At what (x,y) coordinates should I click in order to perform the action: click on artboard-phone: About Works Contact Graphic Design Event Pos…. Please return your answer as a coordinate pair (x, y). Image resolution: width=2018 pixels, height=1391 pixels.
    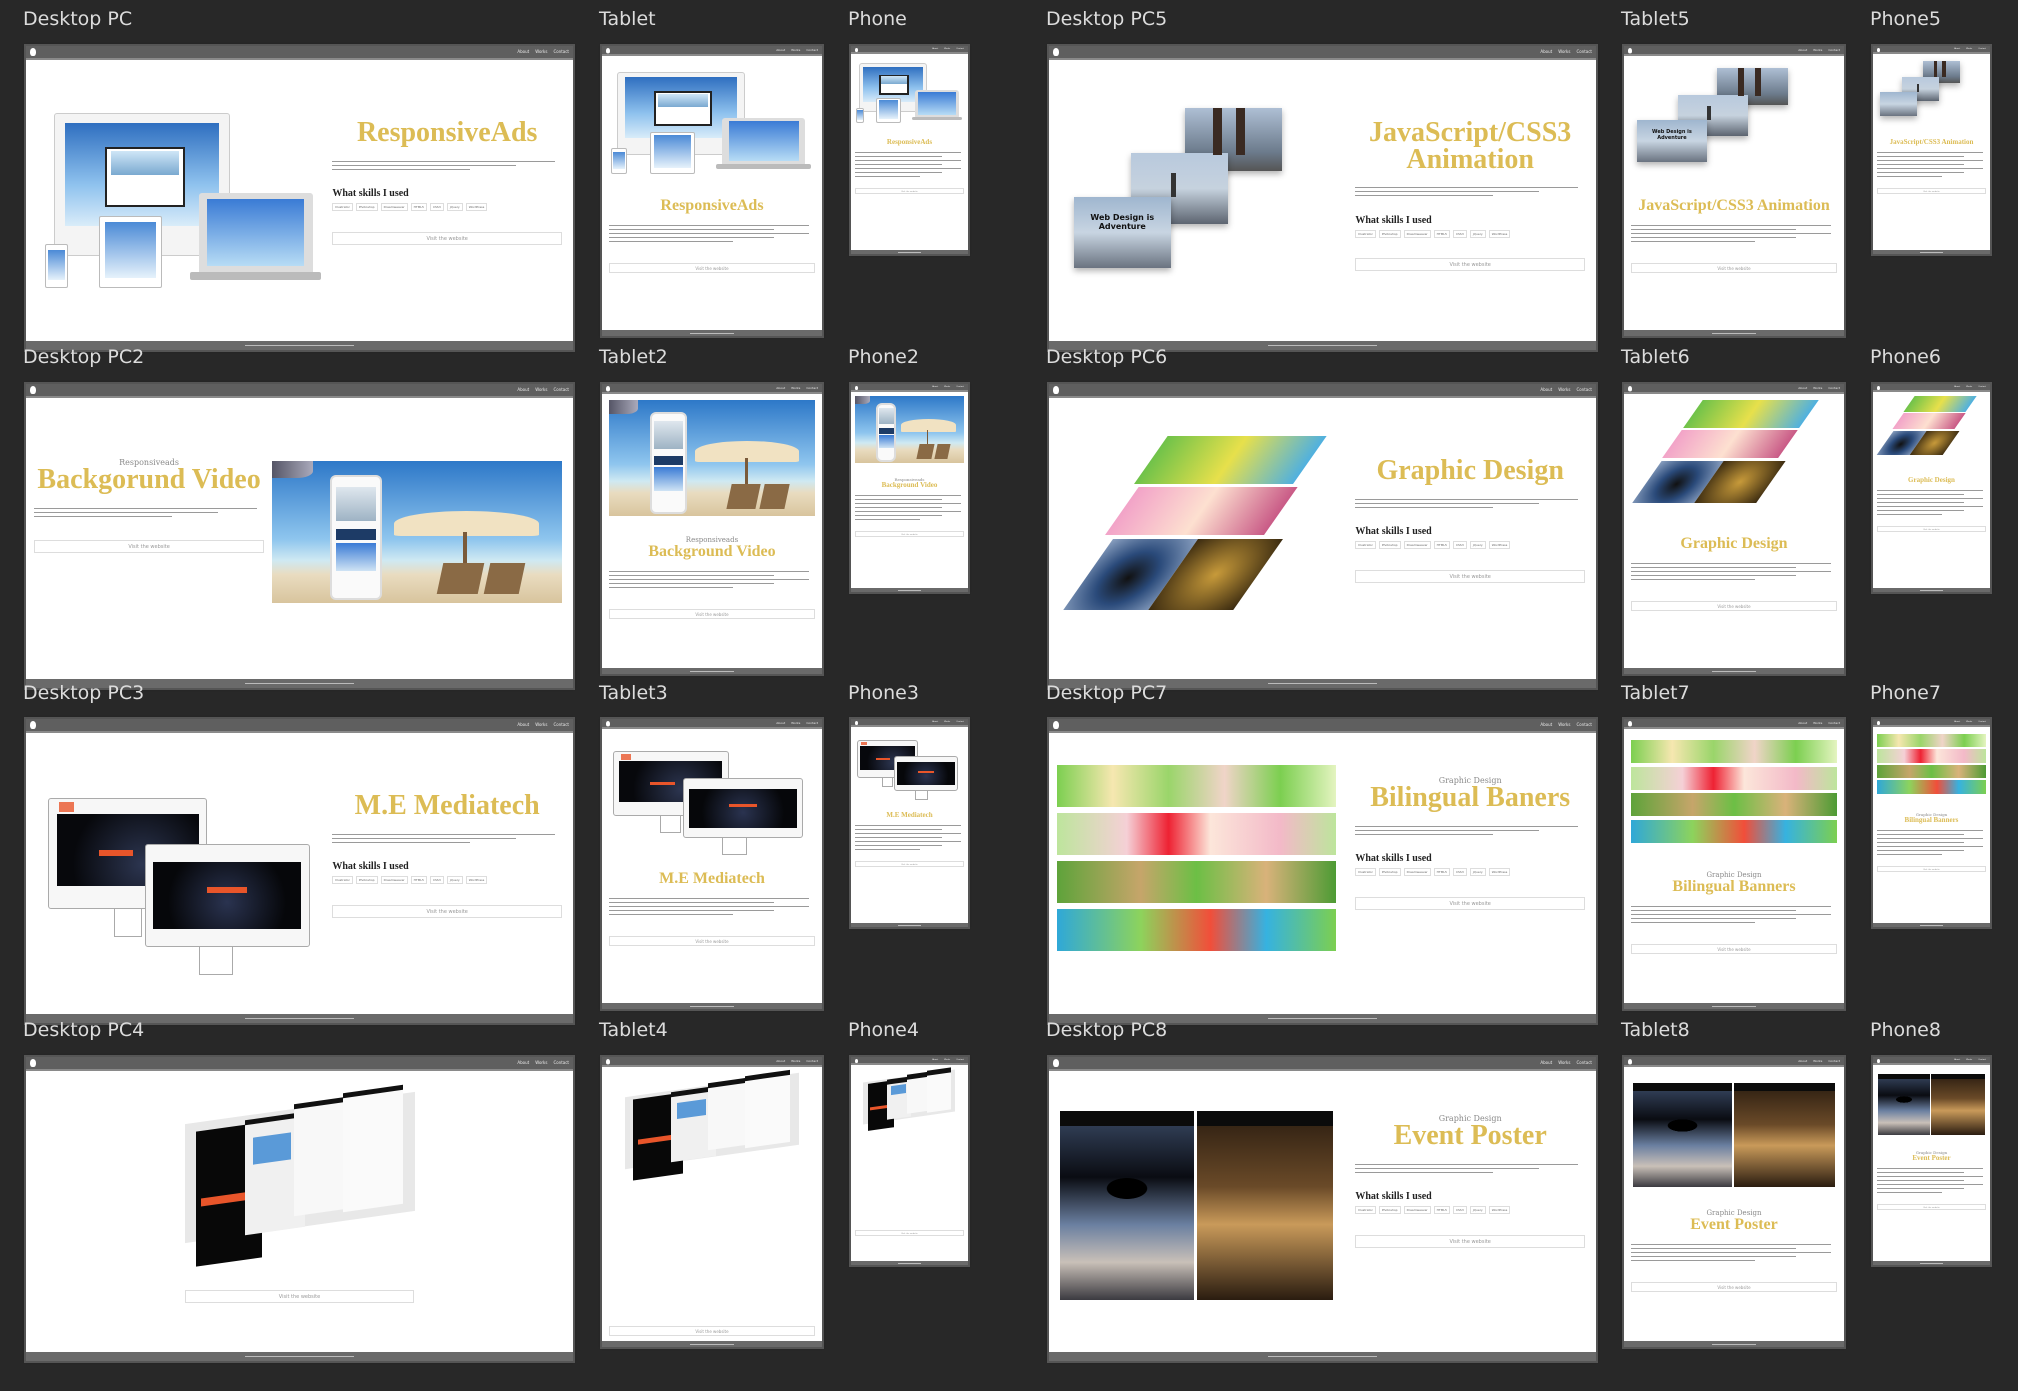
    Looking at the image, I should click on (1931, 1161).